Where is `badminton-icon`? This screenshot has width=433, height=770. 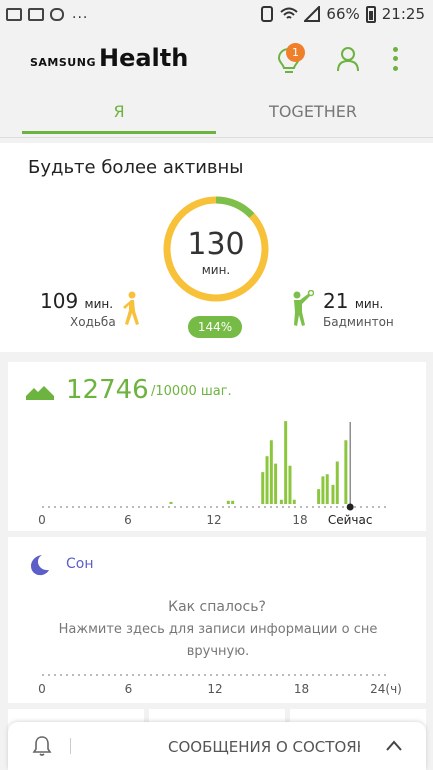 badminton-icon is located at coordinates (303, 308).